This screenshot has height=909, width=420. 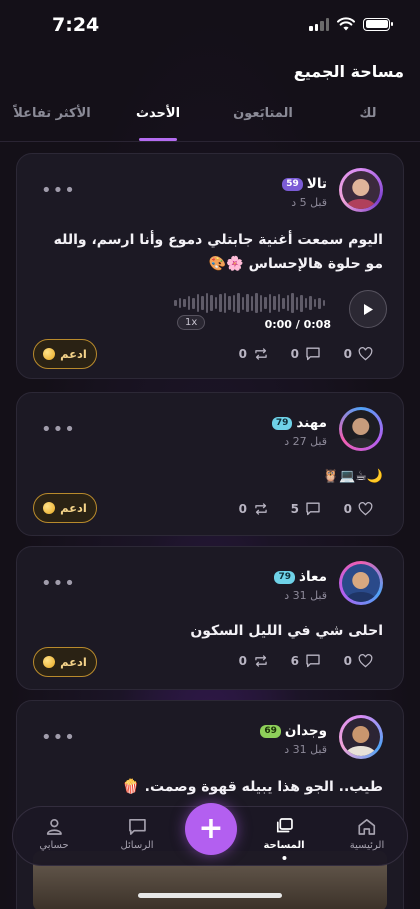 I want to click on wifi-icon, so click(x=346, y=24).